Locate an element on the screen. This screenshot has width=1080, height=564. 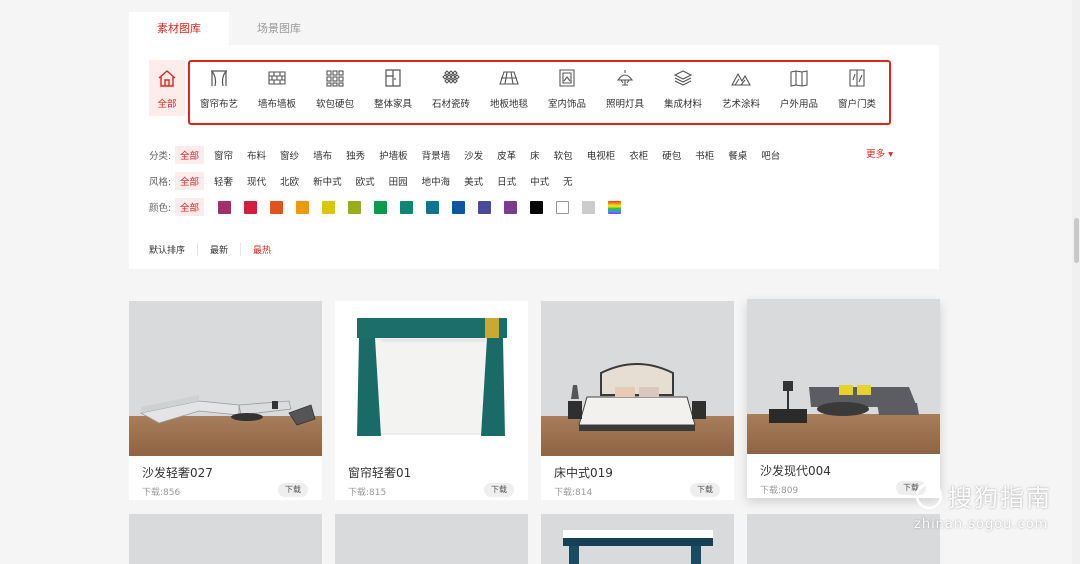
tab-scene-library: 场景图库 is located at coordinates (279, 28).